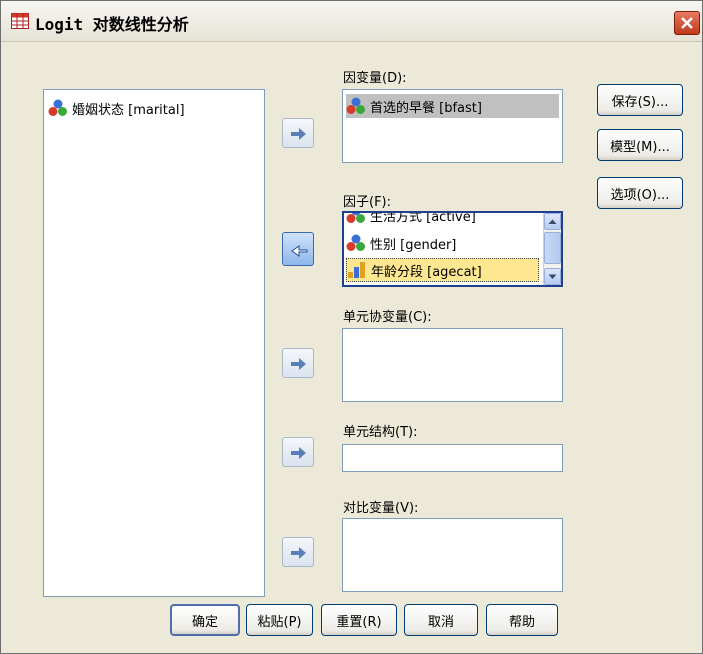  Describe the element at coordinates (452, 458) in the screenshot. I see `cell-structure-field` at that location.